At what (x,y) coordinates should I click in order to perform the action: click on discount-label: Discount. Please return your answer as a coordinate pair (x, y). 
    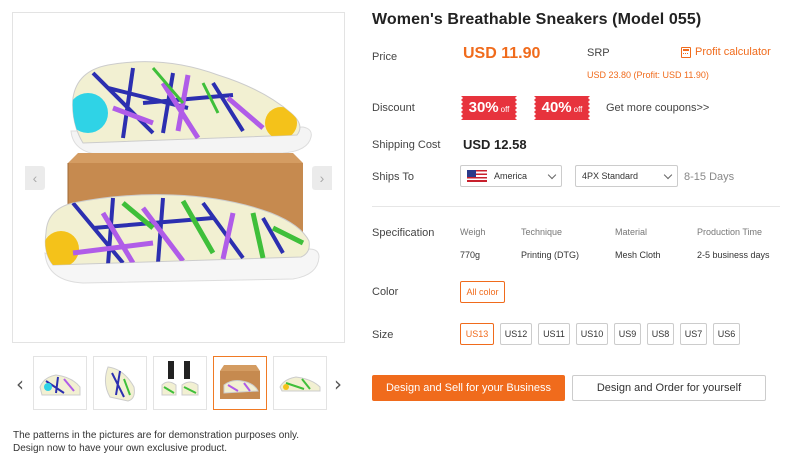
    Looking at the image, I should click on (393, 108).